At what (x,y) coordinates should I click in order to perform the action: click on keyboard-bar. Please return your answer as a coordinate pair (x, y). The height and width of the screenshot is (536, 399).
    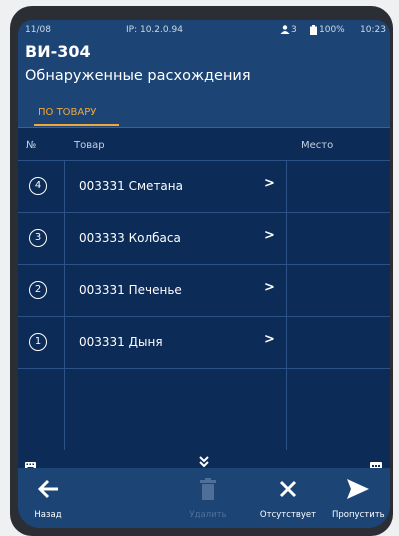
    Looking at the image, I should click on (204, 460).